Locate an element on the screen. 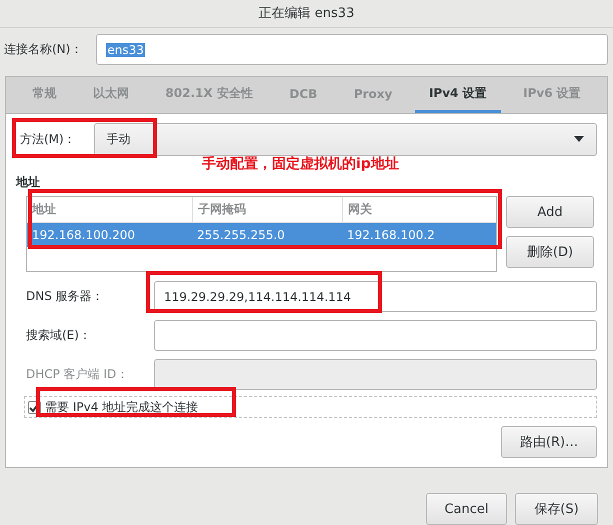  field-label: 搜索域(E)： is located at coordinates (59, 335).